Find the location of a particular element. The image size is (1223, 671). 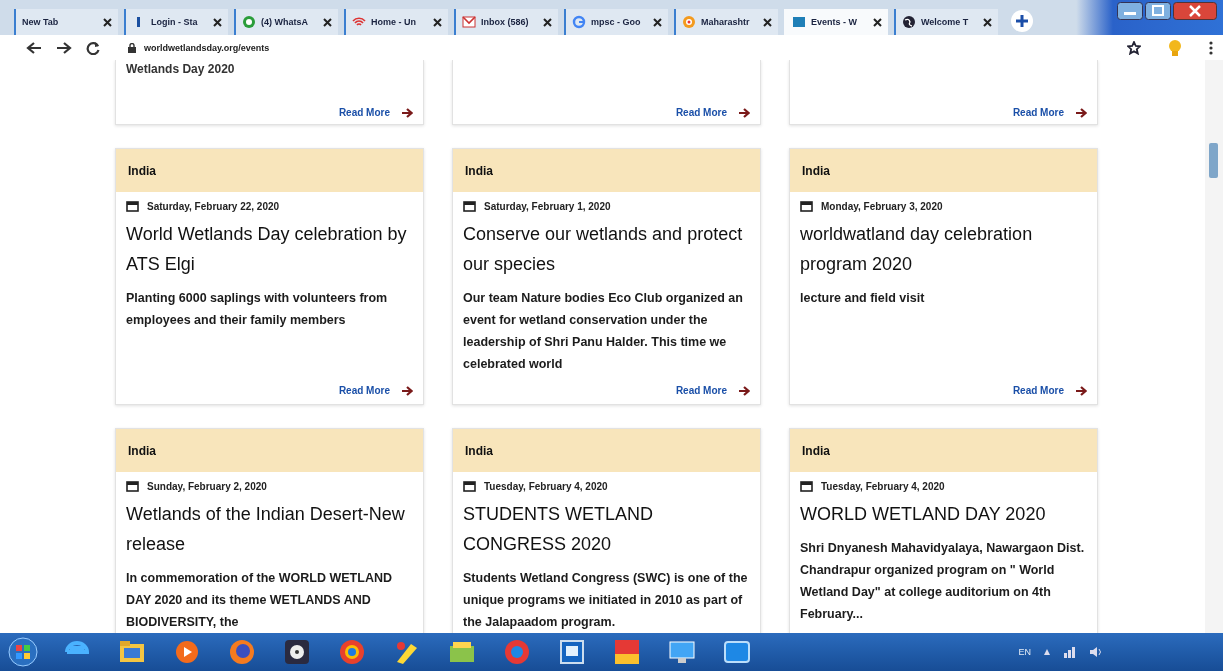

address-bar: worldwetlandsday.org/events is located at coordinates (614, 47).